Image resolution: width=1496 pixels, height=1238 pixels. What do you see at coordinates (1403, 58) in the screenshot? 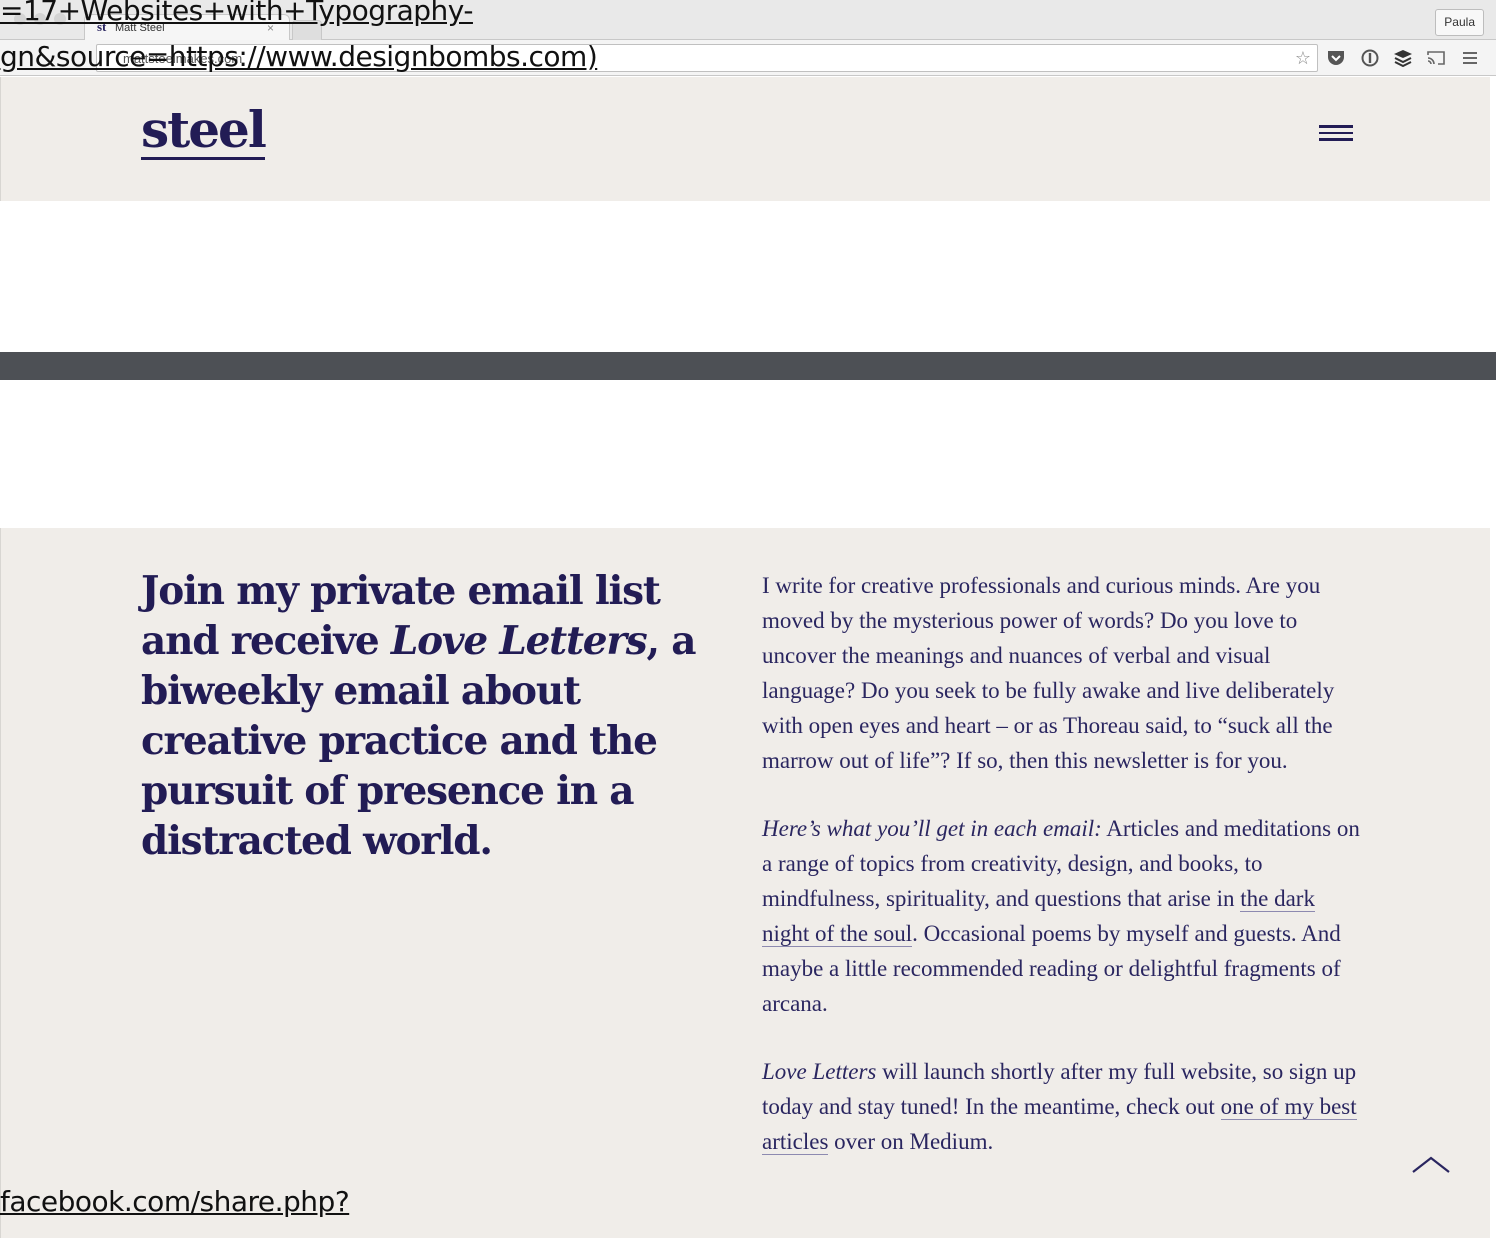
I see `buffer-icon` at bounding box center [1403, 58].